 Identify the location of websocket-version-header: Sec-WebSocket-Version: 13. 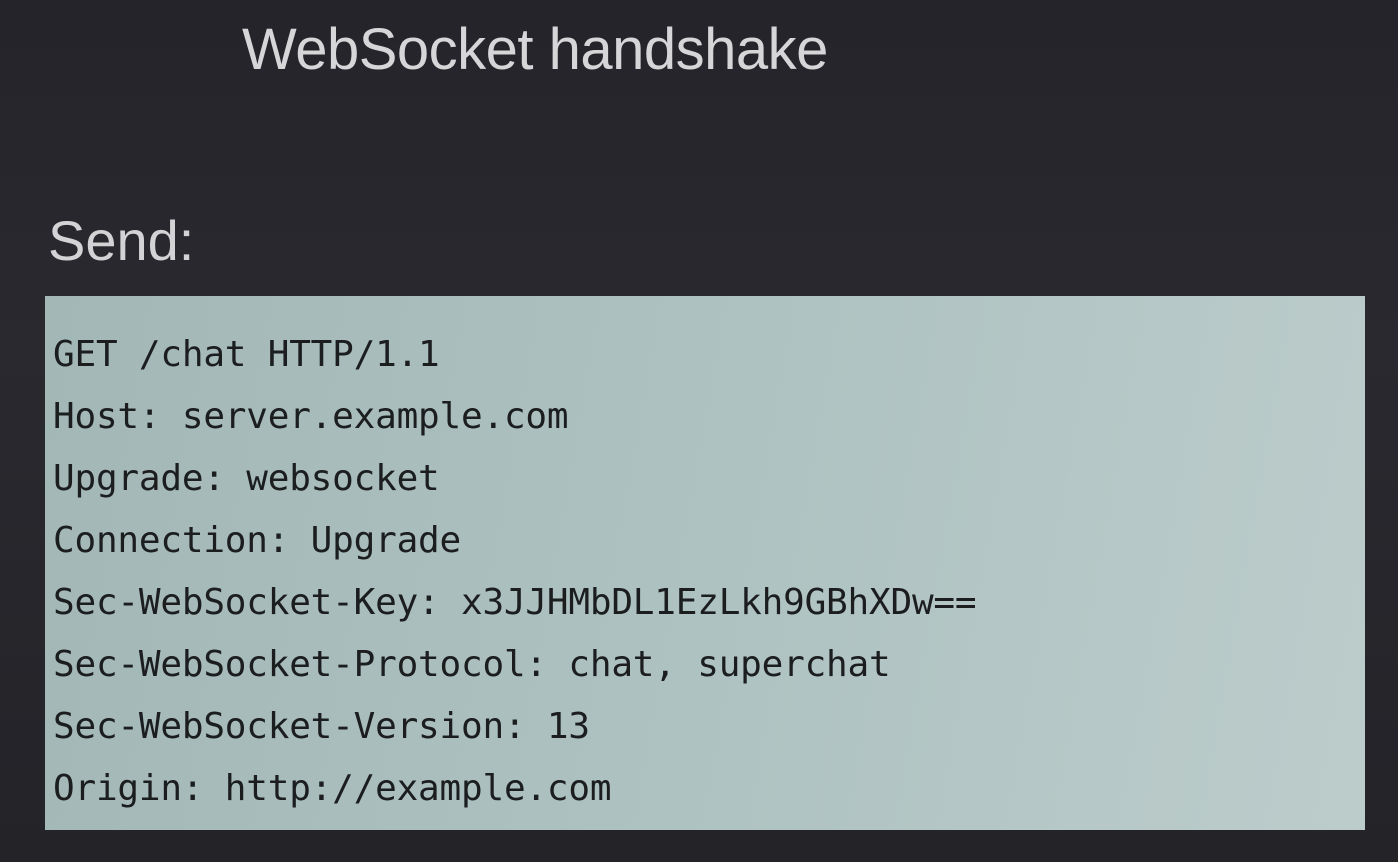
(321, 726).